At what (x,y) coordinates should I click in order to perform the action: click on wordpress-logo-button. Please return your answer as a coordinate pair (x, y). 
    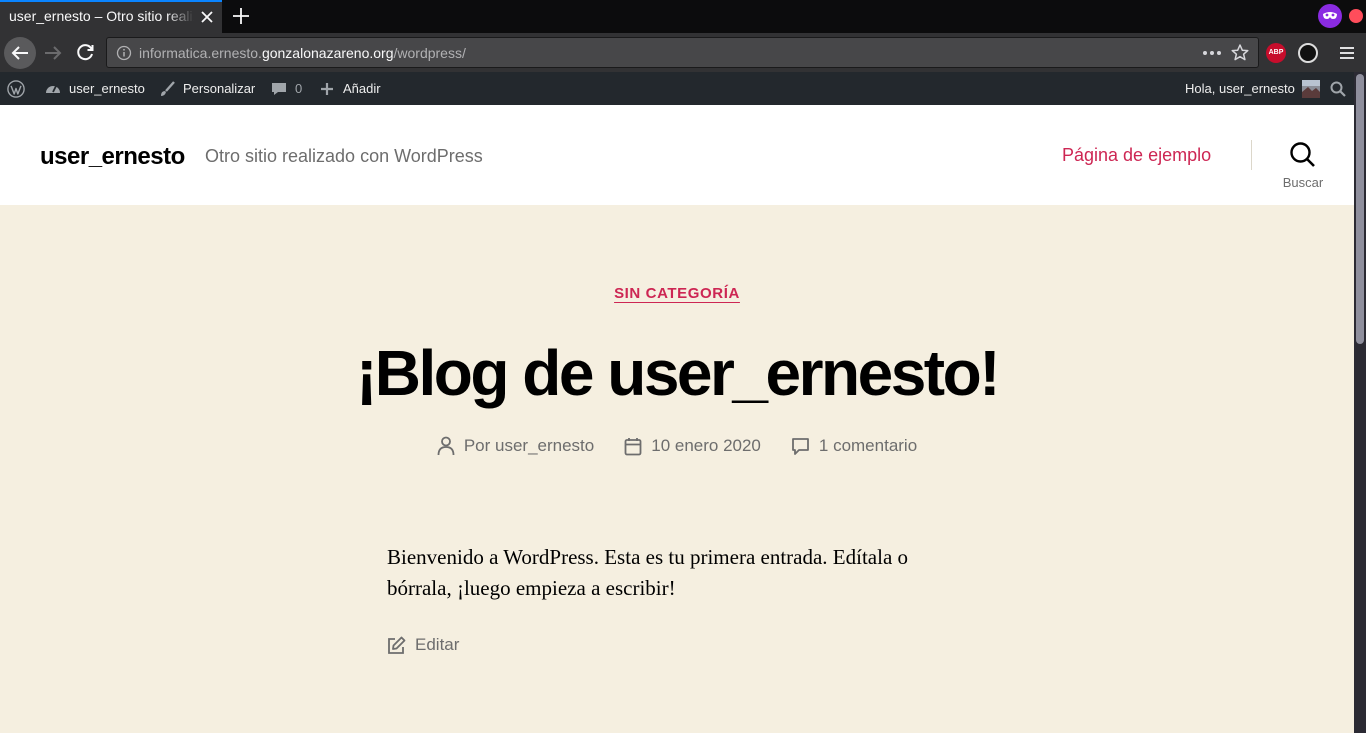
    Looking at the image, I should click on (16, 88).